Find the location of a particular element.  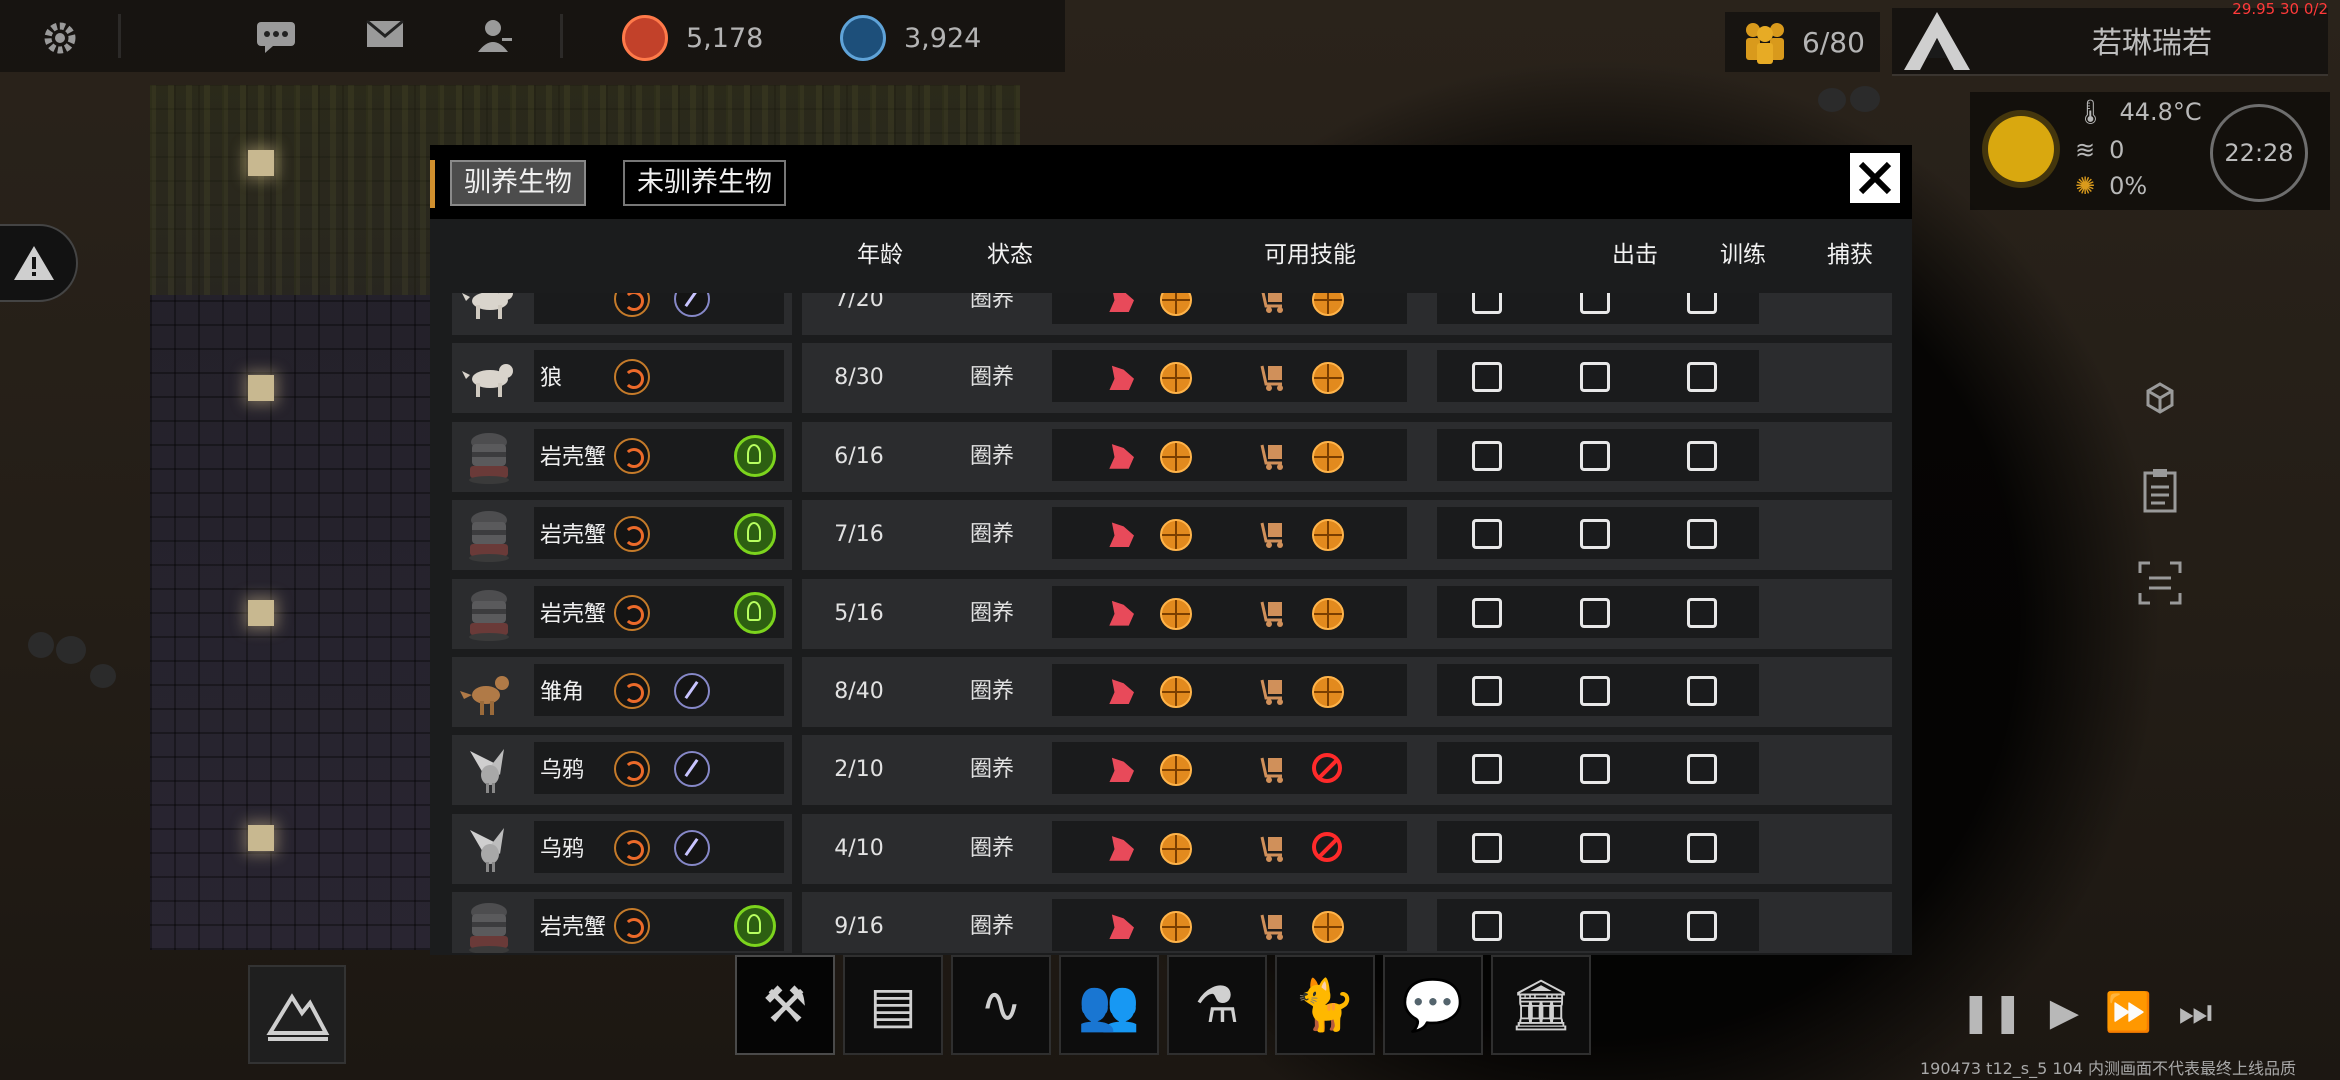

clipboard-icon is located at coordinates (2160, 490).